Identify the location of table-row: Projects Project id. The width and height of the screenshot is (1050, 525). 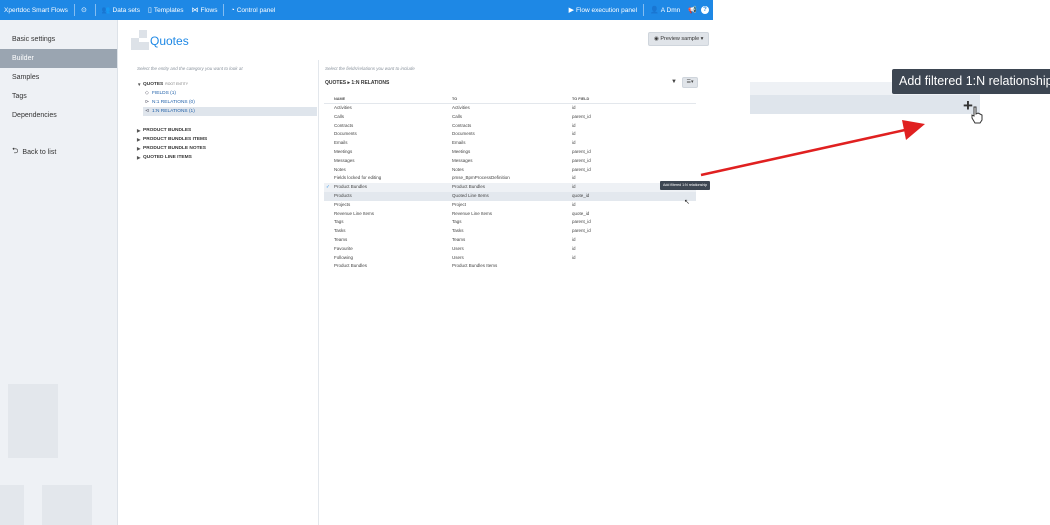
(510, 205).